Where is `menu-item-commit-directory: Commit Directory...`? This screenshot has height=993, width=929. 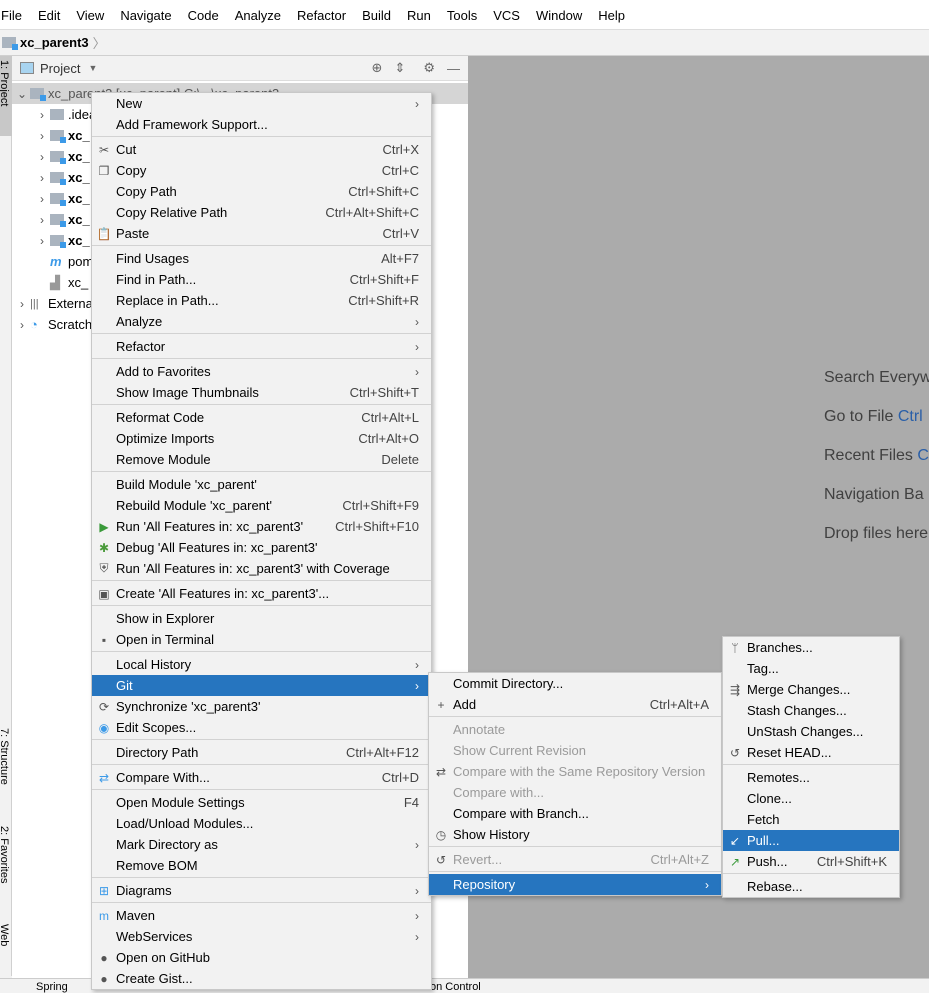
menu-item-commit-directory: Commit Directory... is located at coordinates (575, 683).